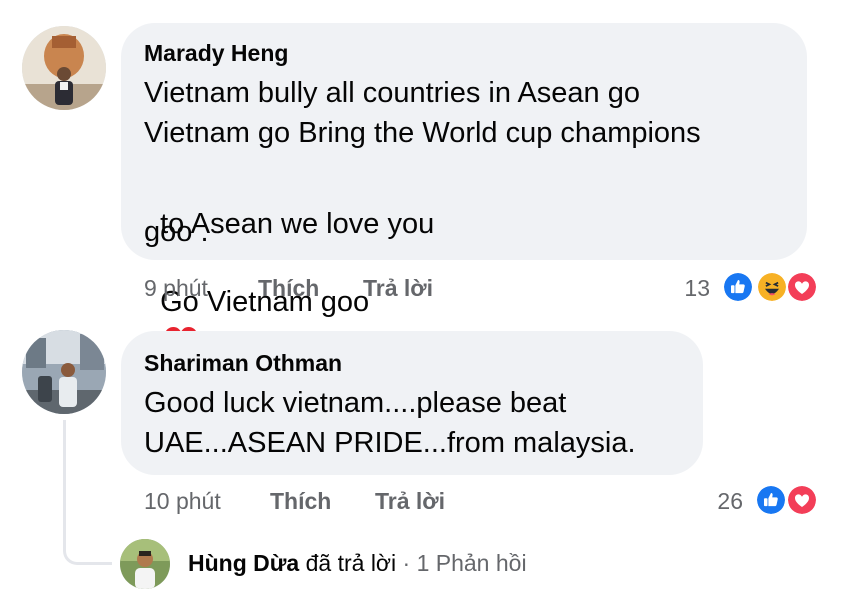 The width and height of the screenshot is (842, 609). What do you see at coordinates (176, 232) in the screenshot?
I see `comment-text-line: goo .` at bounding box center [176, 232].